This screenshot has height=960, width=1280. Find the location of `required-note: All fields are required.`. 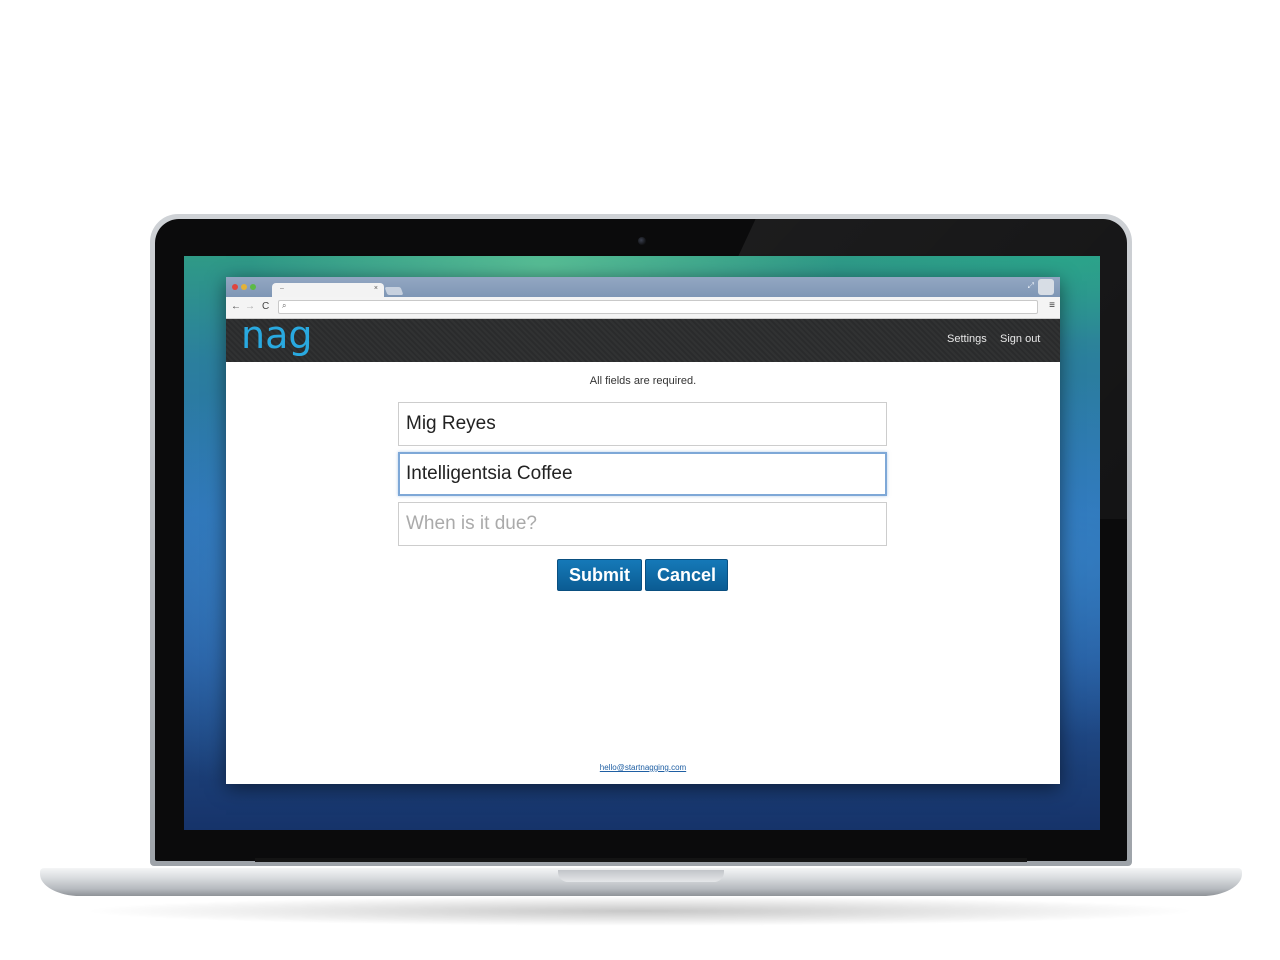

required-note: All fields are required. is located at coordinates (643, 381).